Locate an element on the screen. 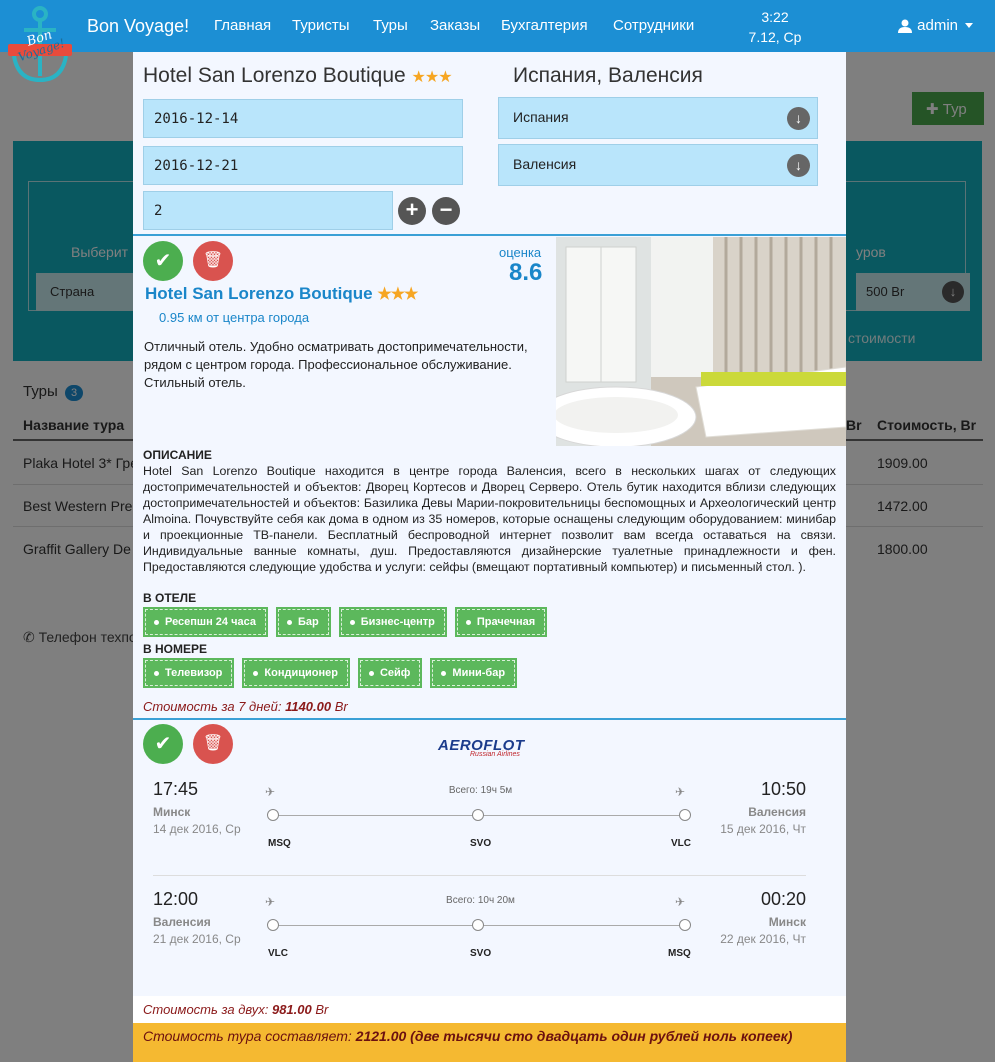  amenity-tag: Бизнес-центр is located at coordinates (392, 622).